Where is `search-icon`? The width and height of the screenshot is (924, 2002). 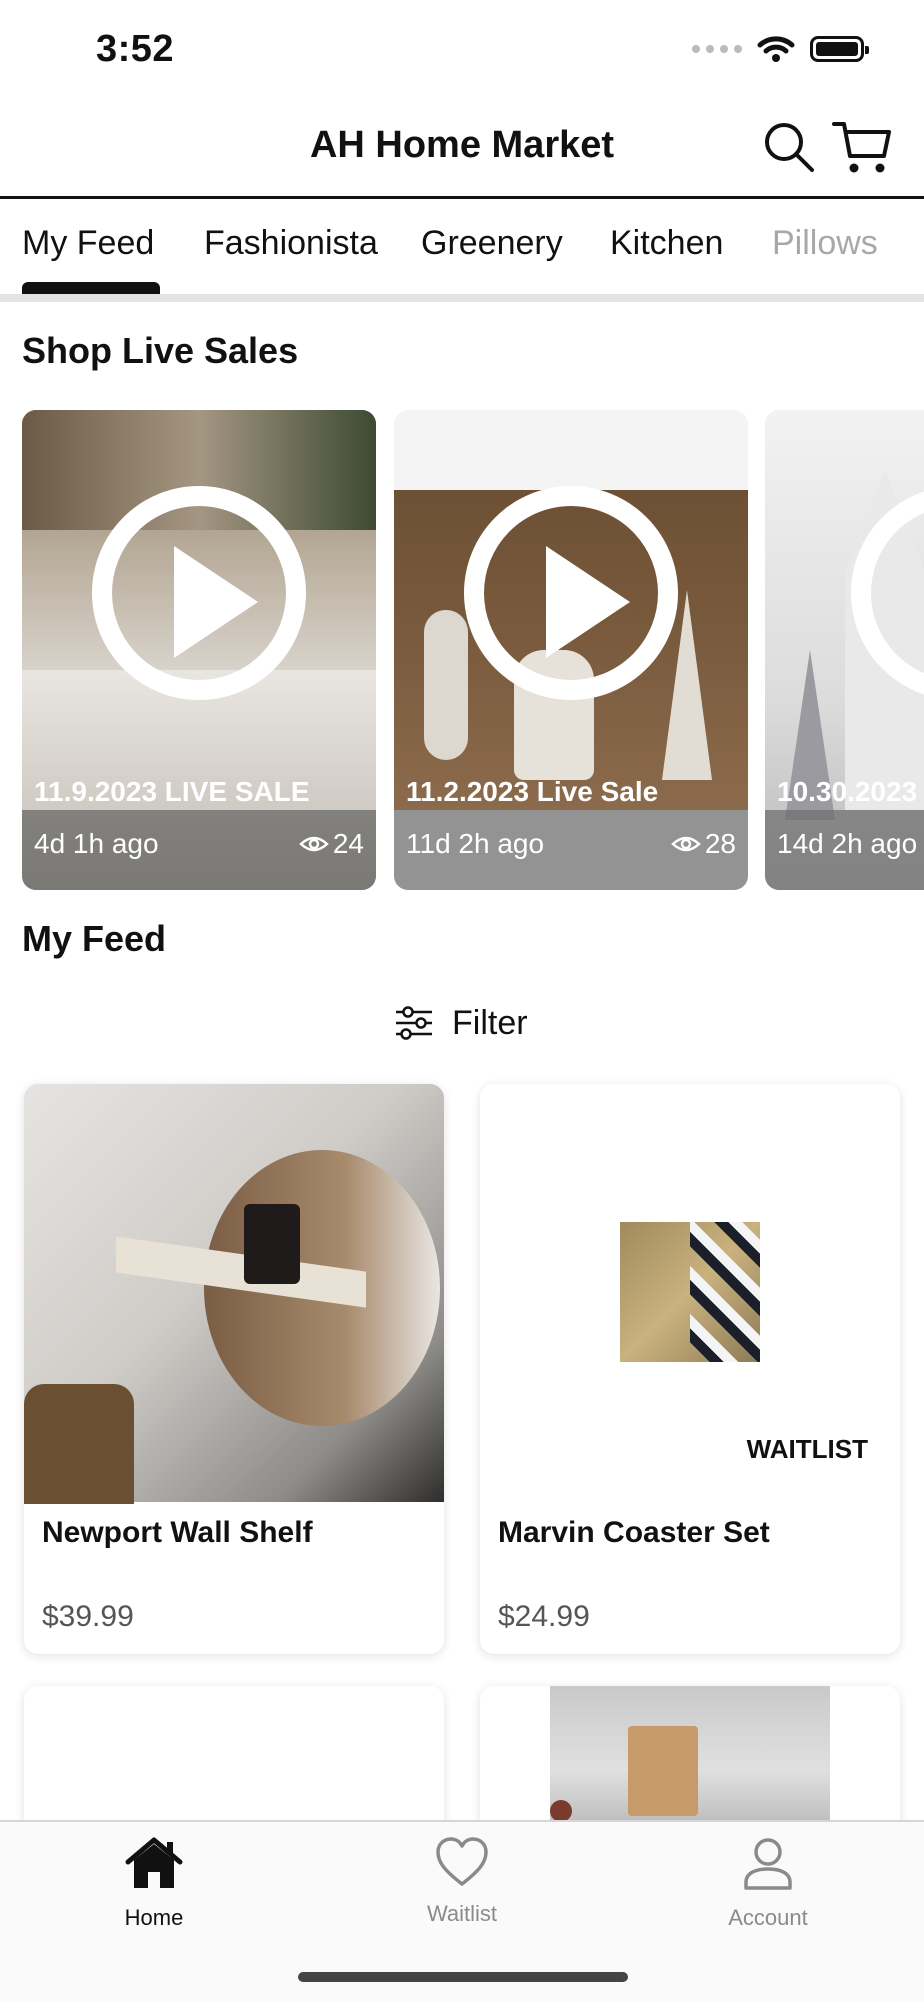
search-icon is located at coordinates (789, 147).